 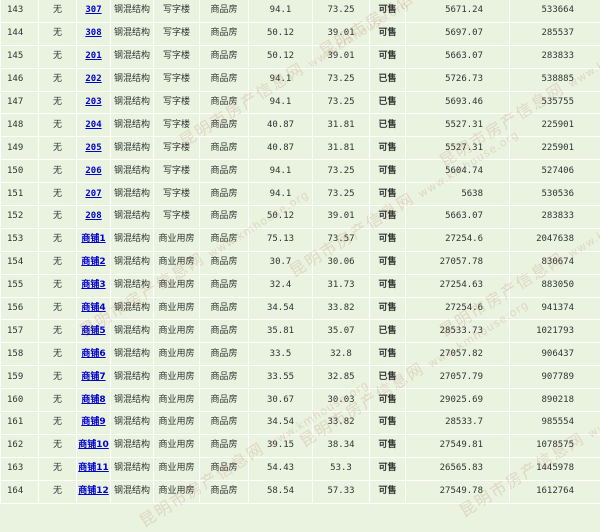 What do you see at coordinates (281, 285) in the screenshot?
I see `built-area-cell: 32.4` at bounding box center [281, 285].